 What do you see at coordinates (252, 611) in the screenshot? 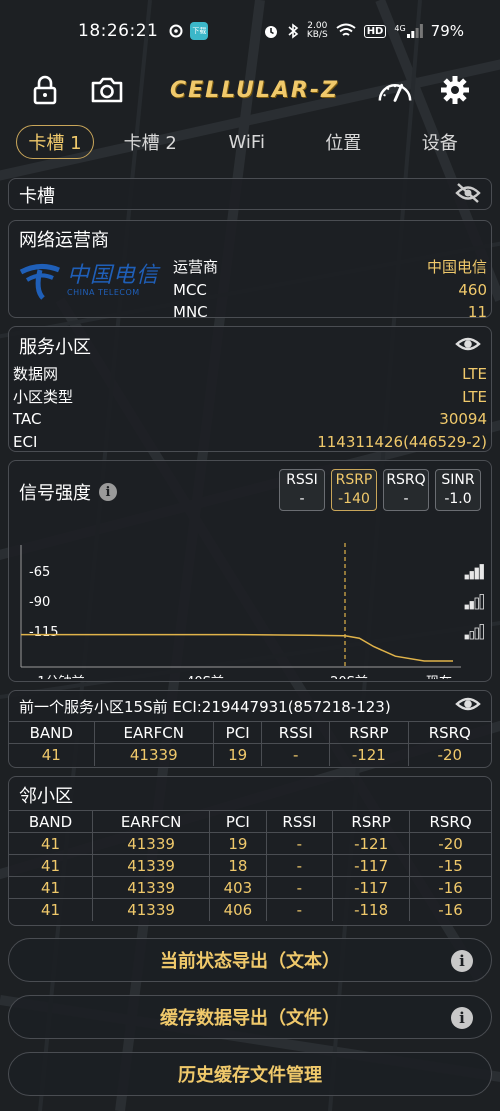
I see `signal-chart: -65 -90 -115 1分钟前 40S前 20S前 现在` at bounding box center [252, 611].